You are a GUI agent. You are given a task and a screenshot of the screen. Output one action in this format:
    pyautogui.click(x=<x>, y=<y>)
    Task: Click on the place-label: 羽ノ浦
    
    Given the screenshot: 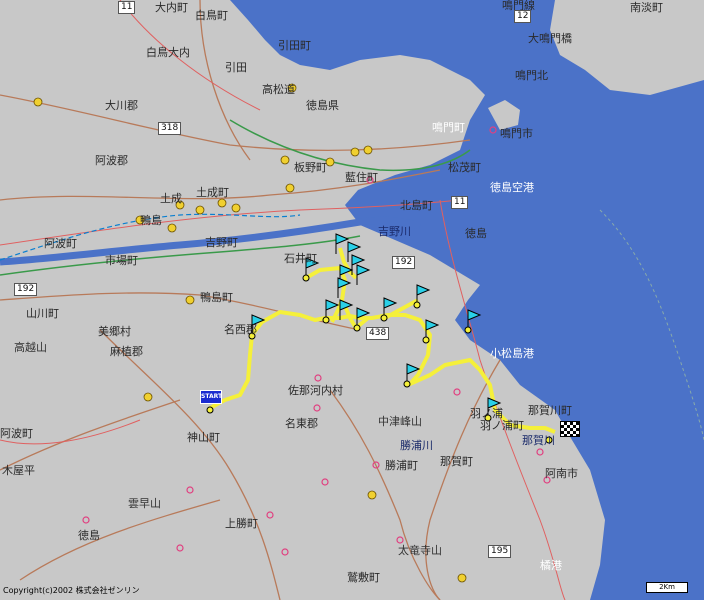 What is the action you would take?
    pyautogui.click(x=486, y=413)
    